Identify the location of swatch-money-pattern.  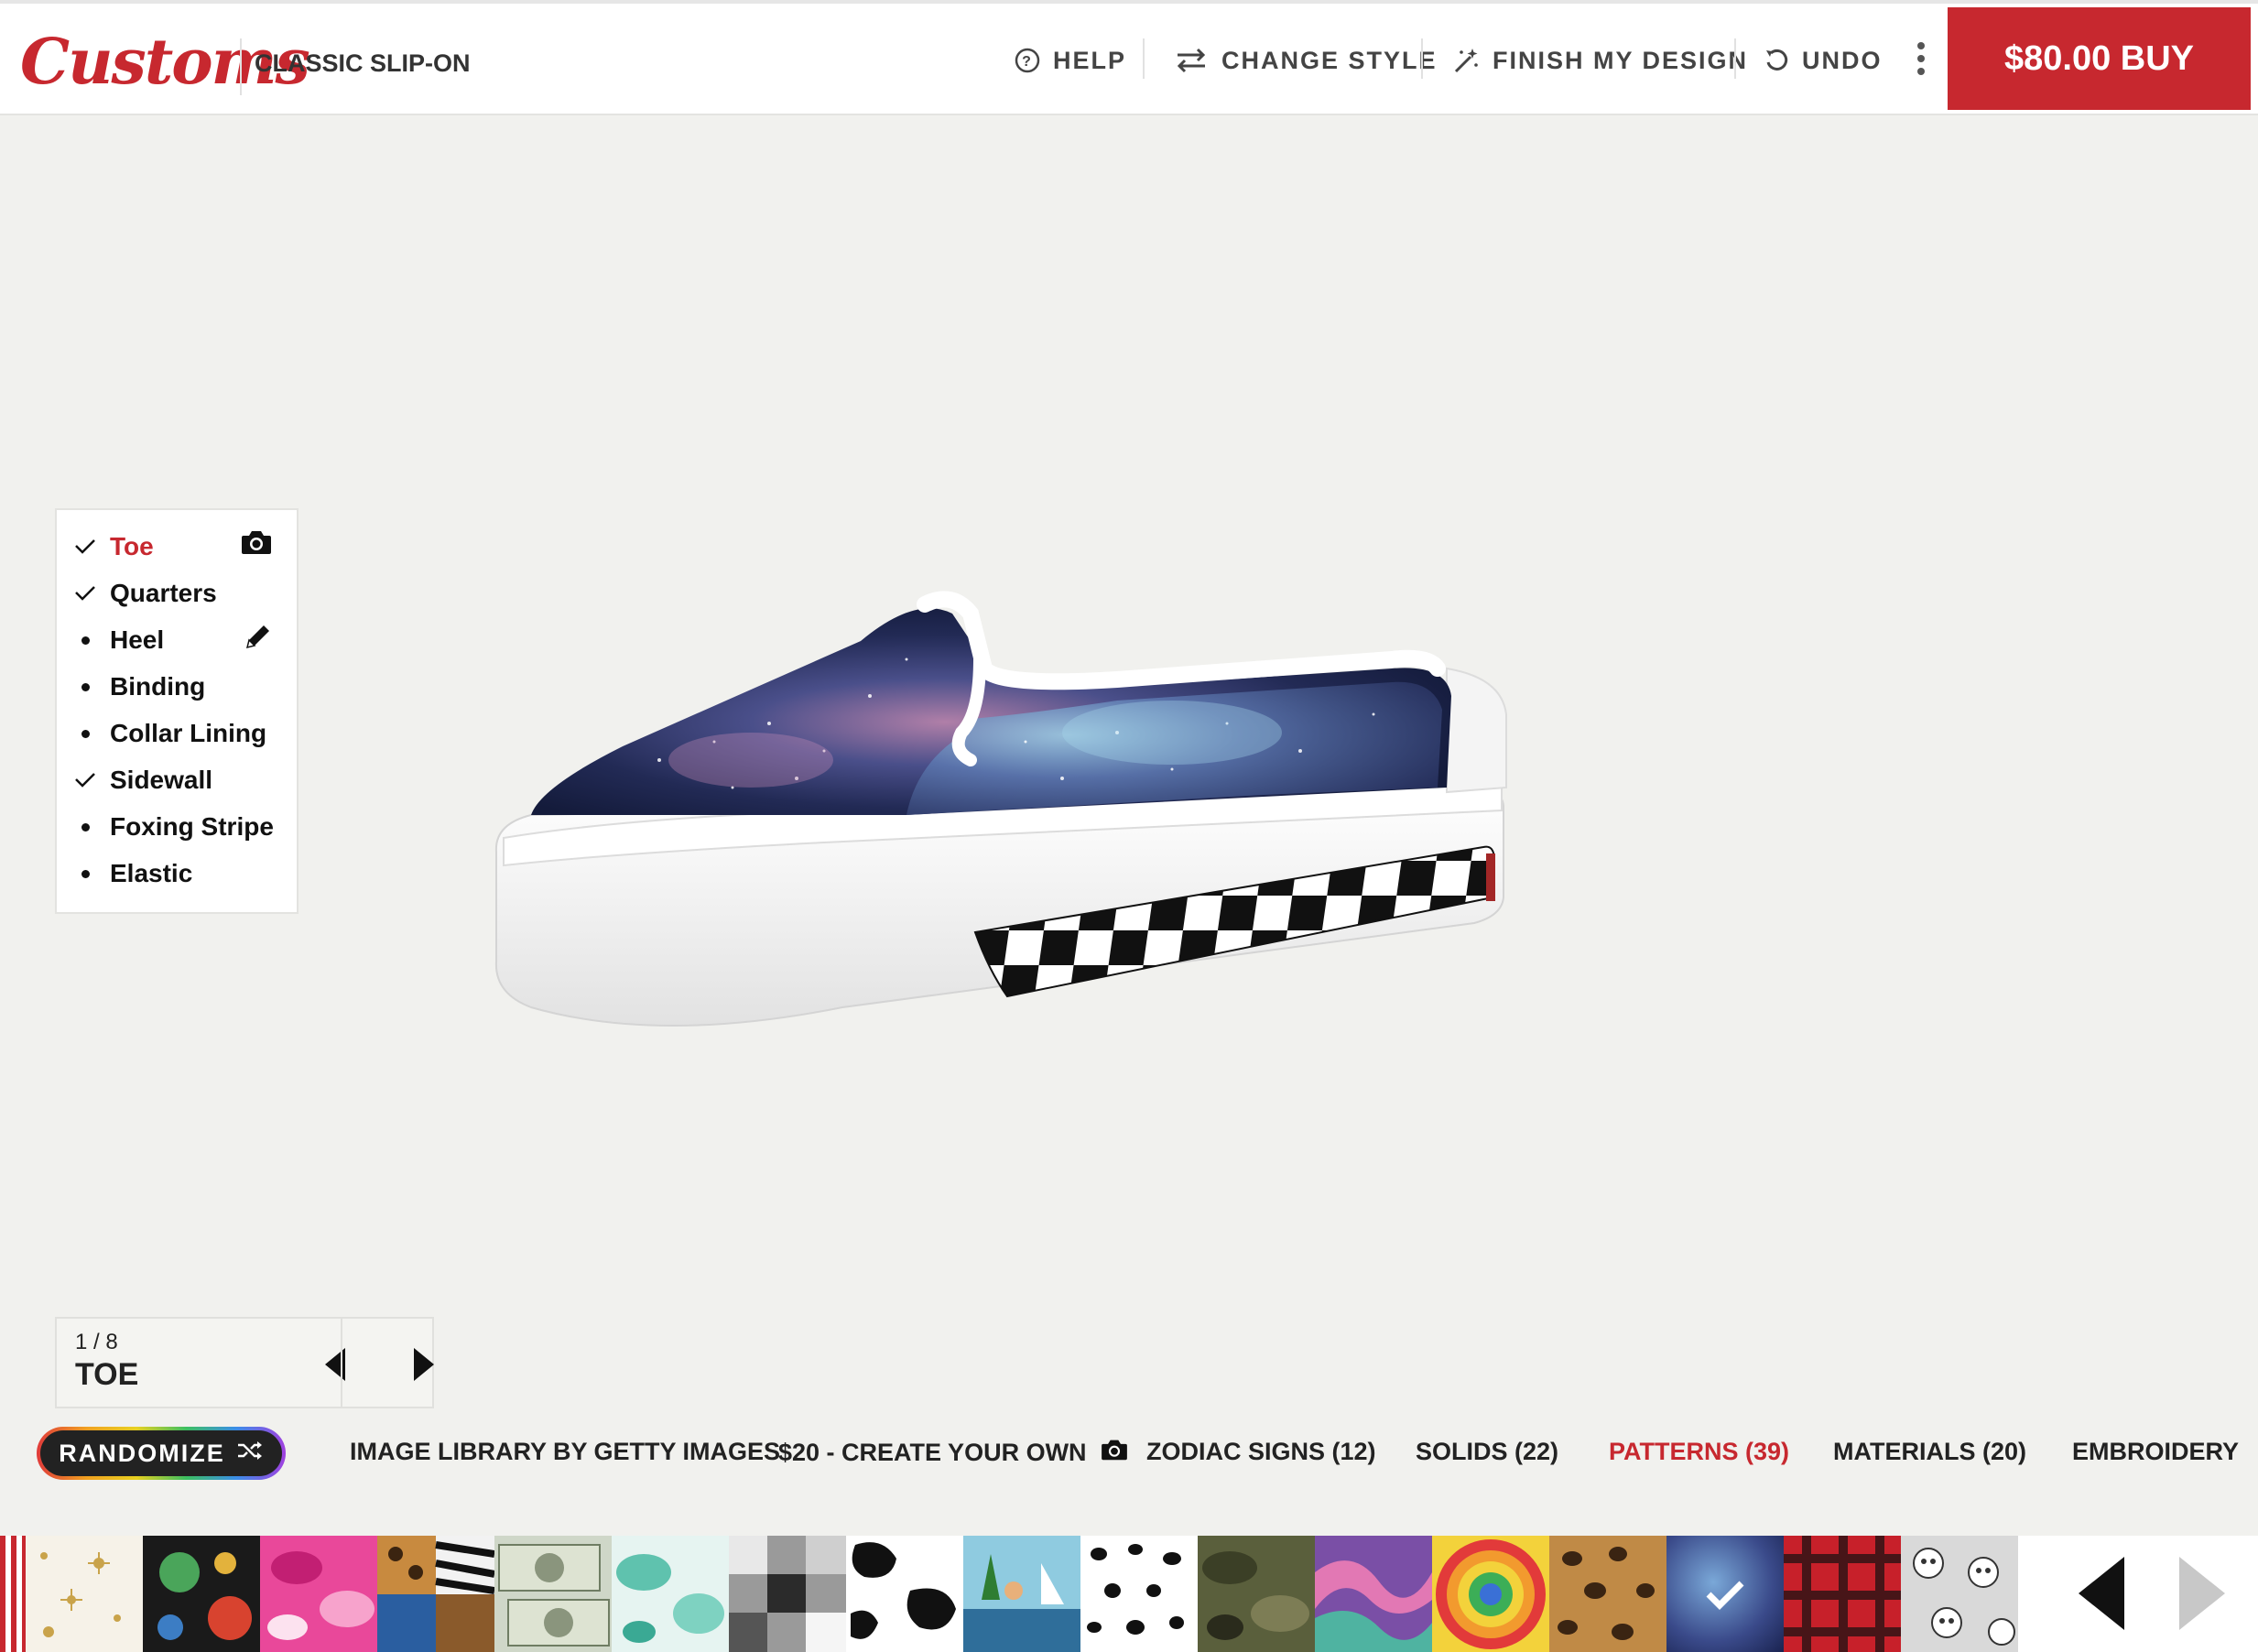
(553, 1594).